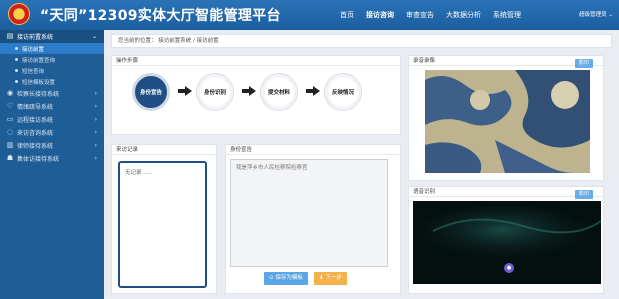 Image resolution: width=619 pixels, height=299 pixels. What do you see at coordinates (256, 61) in the screenshot?
I see `steps-panel-title: 操作步骤` at bounding box center [256, 61].